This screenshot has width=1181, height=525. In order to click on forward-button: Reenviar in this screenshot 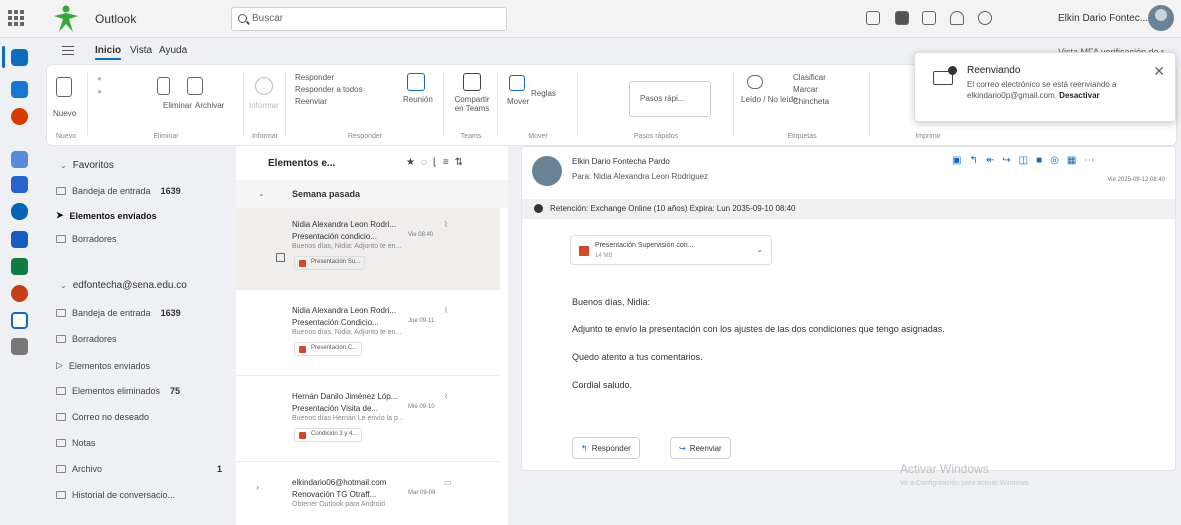, I will do `click(311, 101)`.